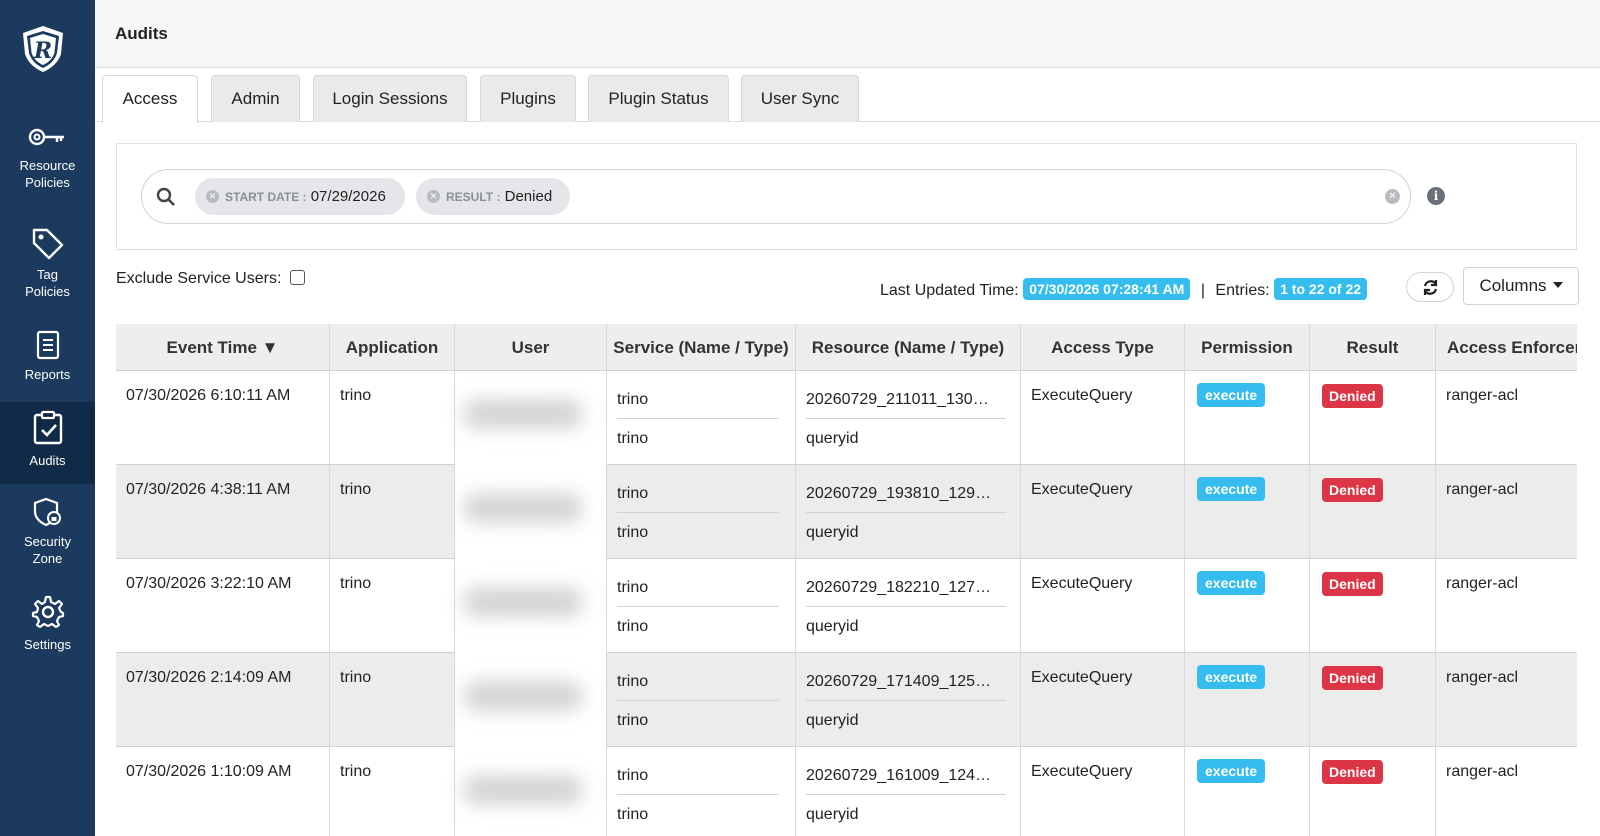 Image resolution: width=1600 pixels, height=836 pixels. Describe the element at coordinates (223, 700) in the screenshot. I see `table-cell: 07/30/2026 2:14:09 AM` at that location.